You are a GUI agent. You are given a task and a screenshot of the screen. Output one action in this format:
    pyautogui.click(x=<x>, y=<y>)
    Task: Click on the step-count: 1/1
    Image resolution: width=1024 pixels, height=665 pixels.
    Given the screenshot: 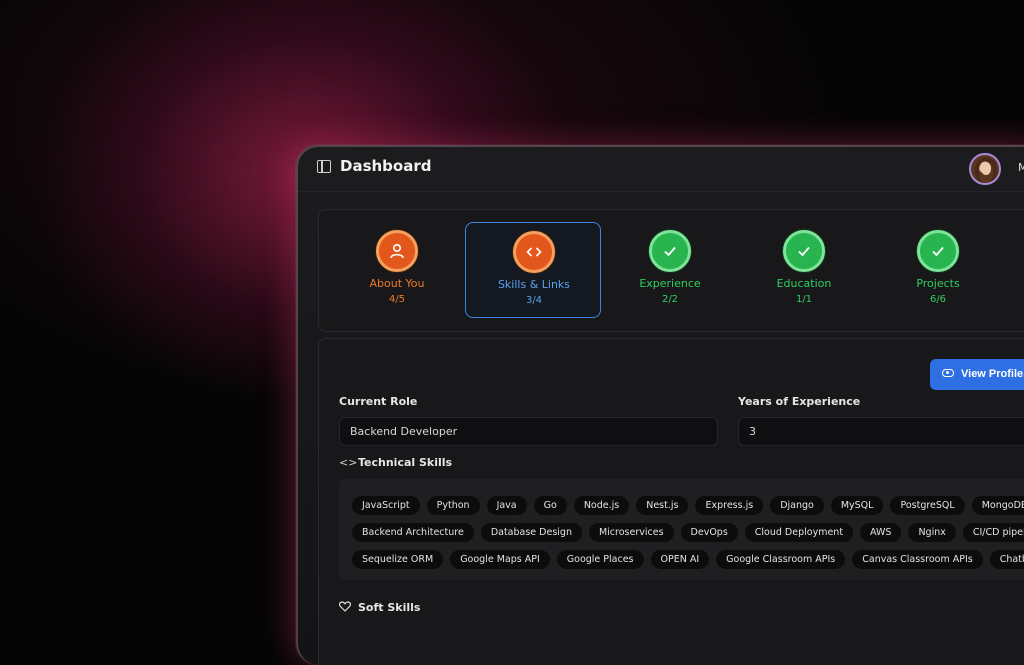 What is the action you would take?
    pyautogui.click(x=804, y=299)
    